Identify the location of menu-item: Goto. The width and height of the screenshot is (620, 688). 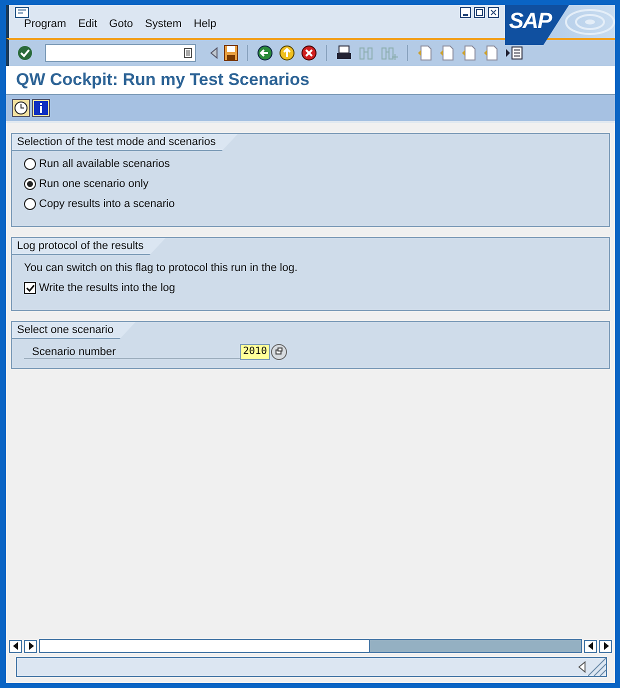
(121, 24).